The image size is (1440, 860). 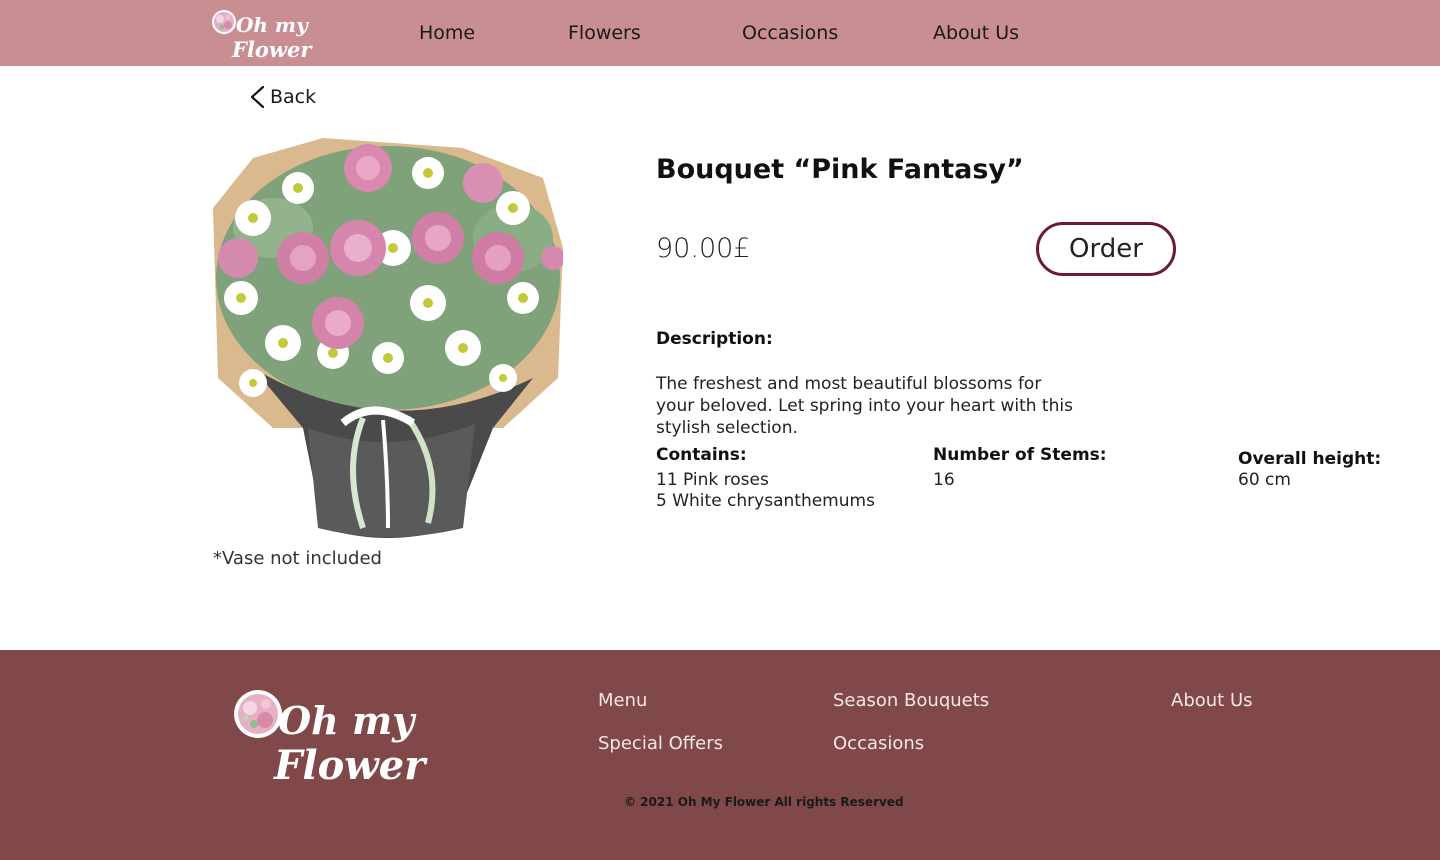 I want to click on back-link: Back, so click(x=282, y=97).